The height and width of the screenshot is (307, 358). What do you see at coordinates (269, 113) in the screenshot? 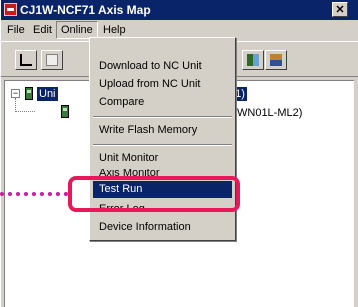
I see `tree-child-label: WN01L-ML2)` at bounding box center [269, 113].